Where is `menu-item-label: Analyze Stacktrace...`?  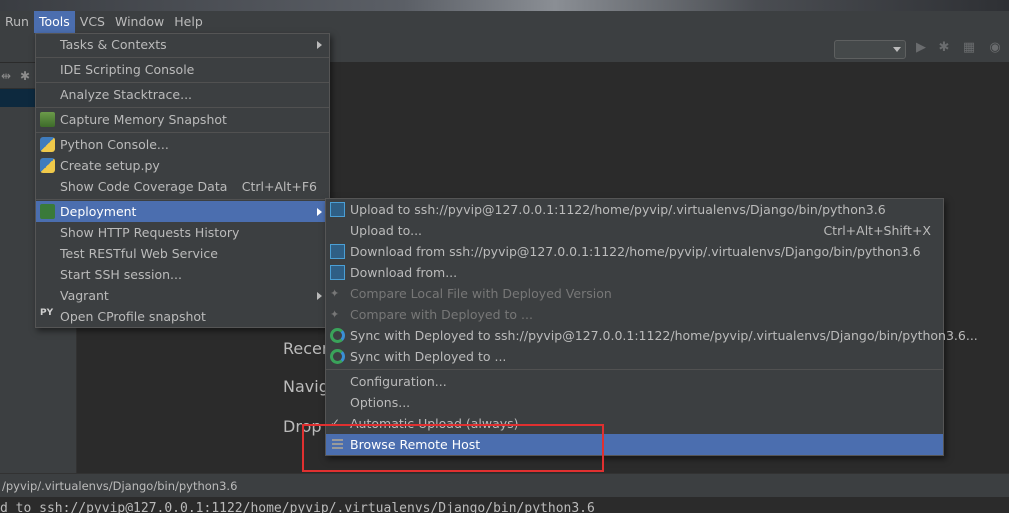
menu-item-label: Analyze Stacktrace... is located at coordinates (126, 94).